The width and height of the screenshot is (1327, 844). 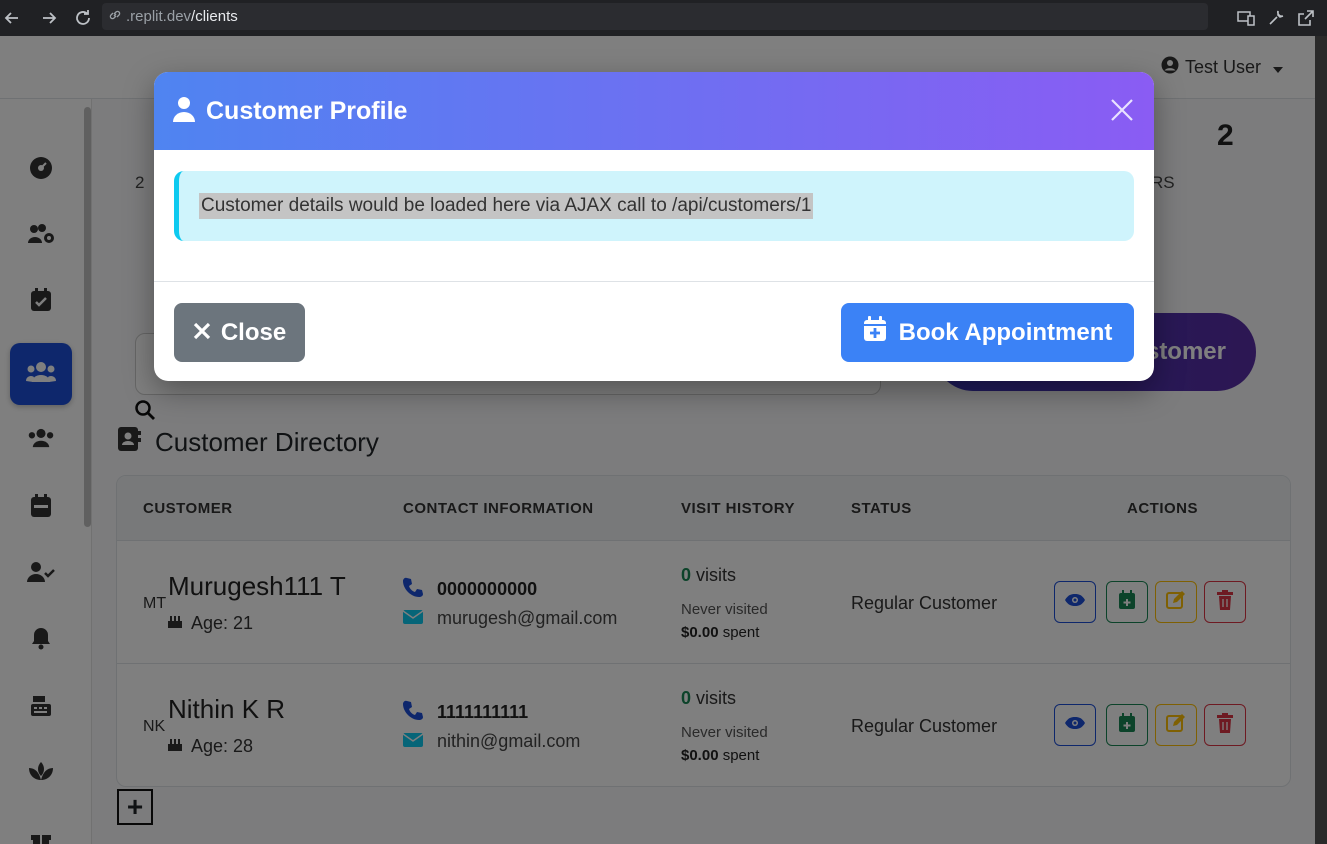 What do you see at coordinates (654, 111) in the screenshot?
I see `modal-header: Customer Profile` at bounding box center [654, 111].